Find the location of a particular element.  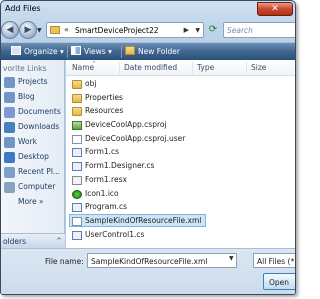

file-row: SampleKindOfResourceFile.xml is located at coordinates (180, 220).